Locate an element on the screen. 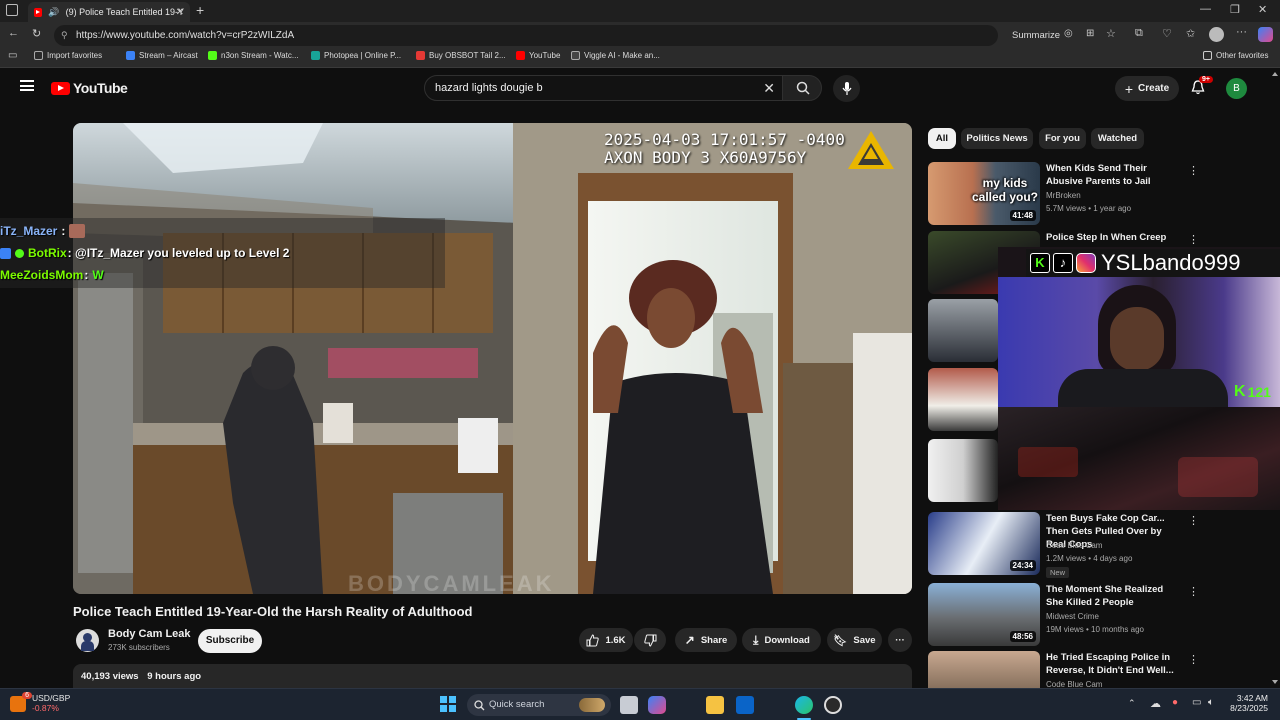 Image resolution: width=1280 pixels, height=720 pixels. obsbot-icon is located at coordinates (420, 55).